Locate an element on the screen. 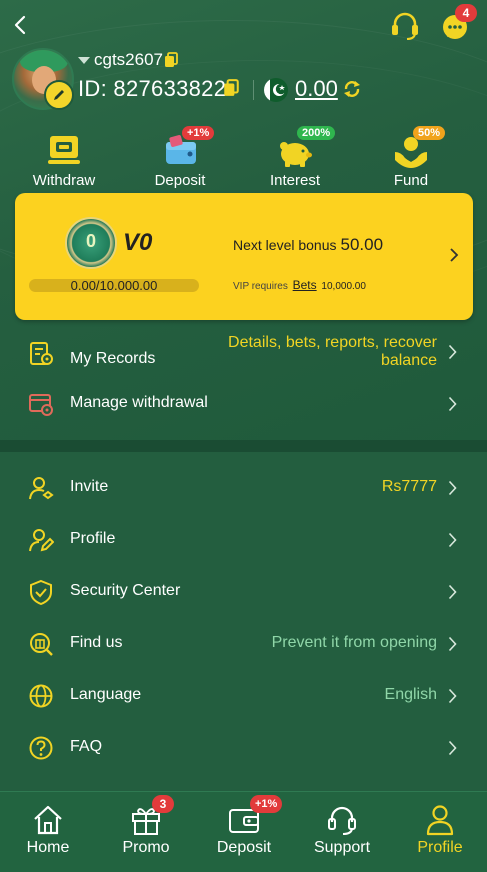 This screenshot has height=872, width=487. vip-medal-icon: 0 is located at coordinates (91, 243).